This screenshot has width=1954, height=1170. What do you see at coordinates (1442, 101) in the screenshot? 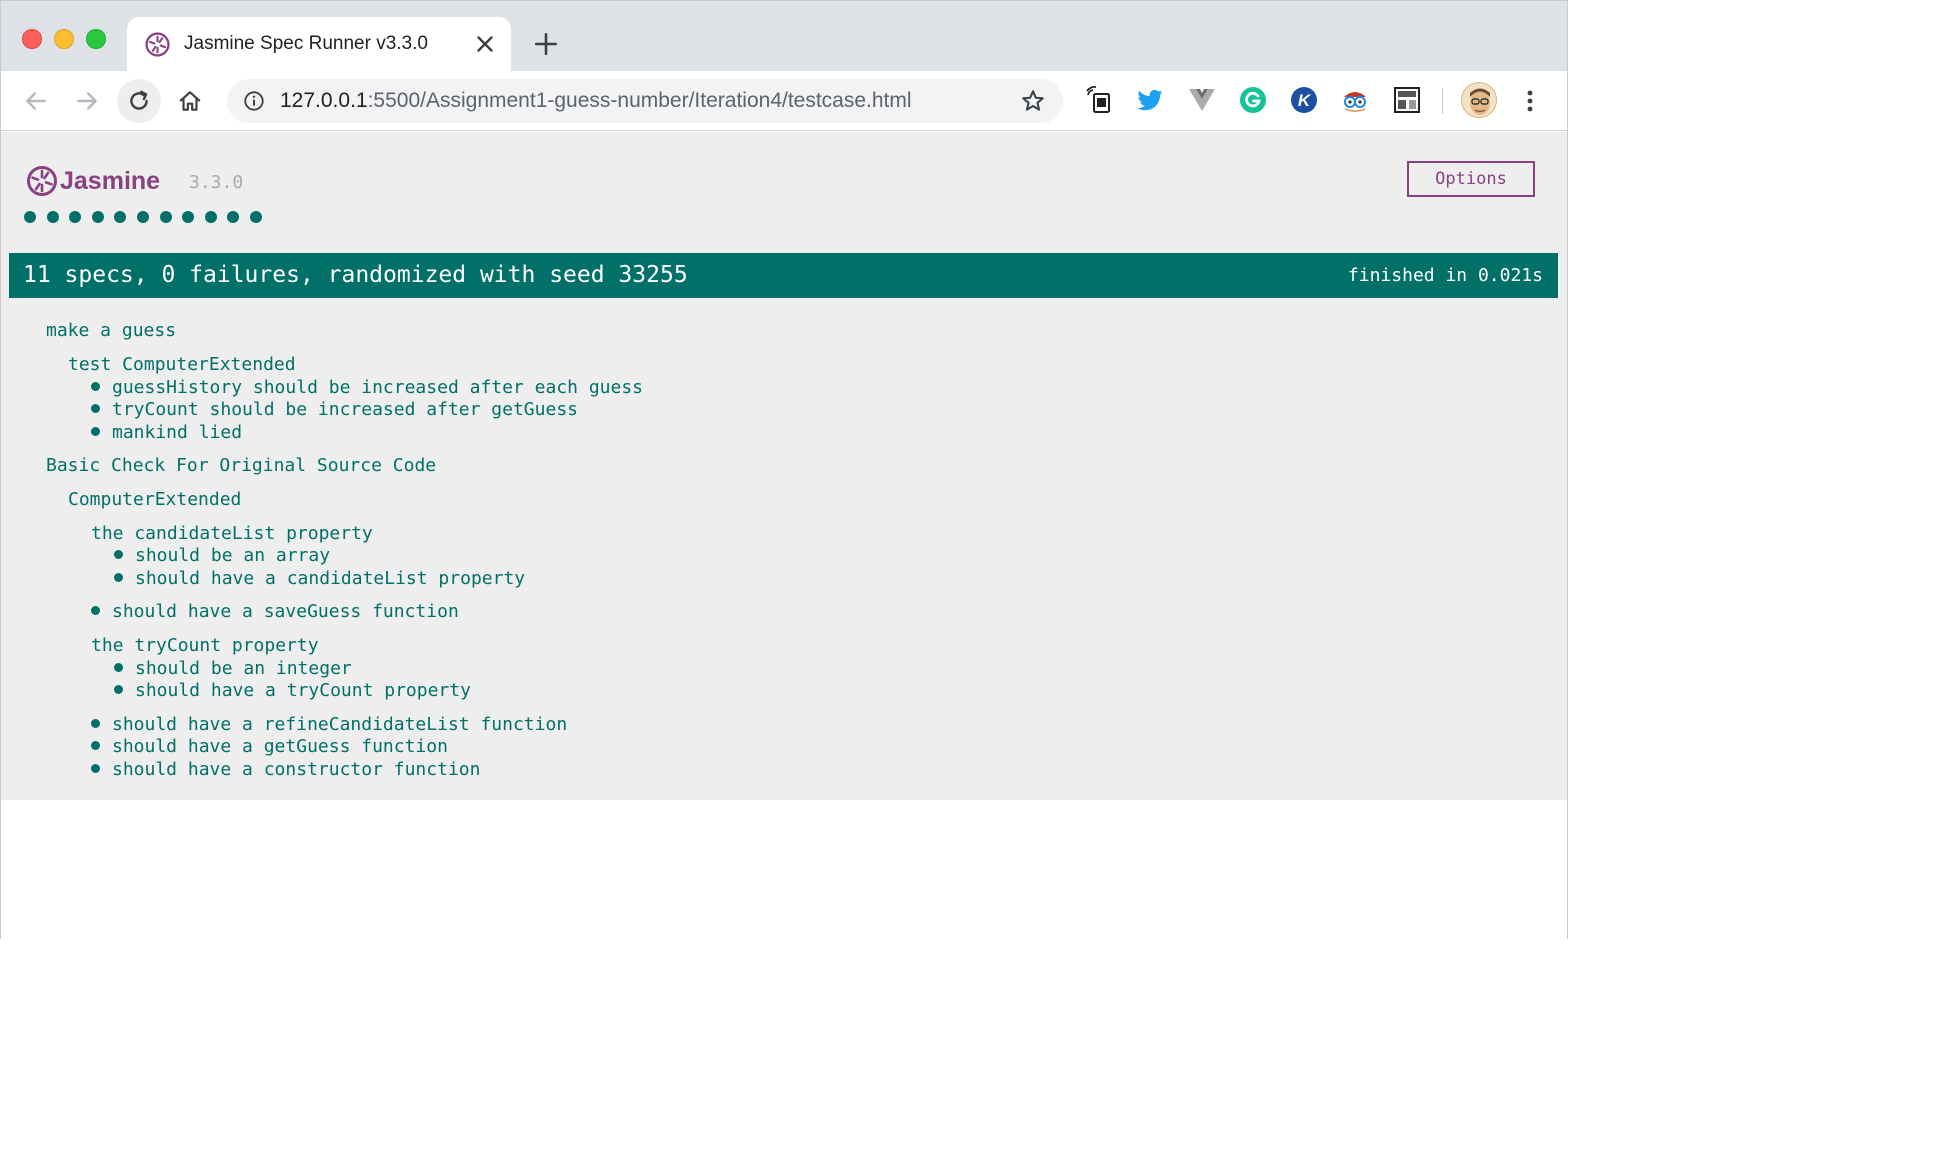
I see `toolbar-divider` at bounding box center [1442, 101].